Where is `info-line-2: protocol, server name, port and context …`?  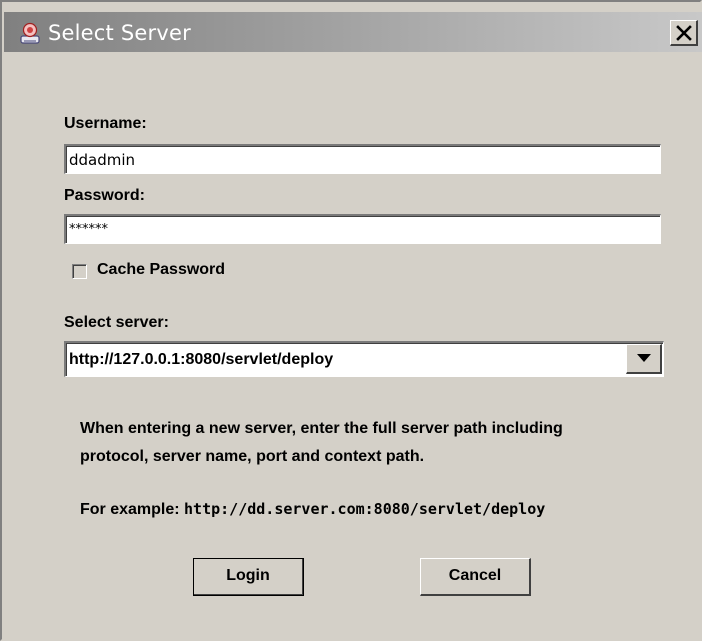
info-line-2: protocol, server name, port and context … is located at coordinates (252, 456).